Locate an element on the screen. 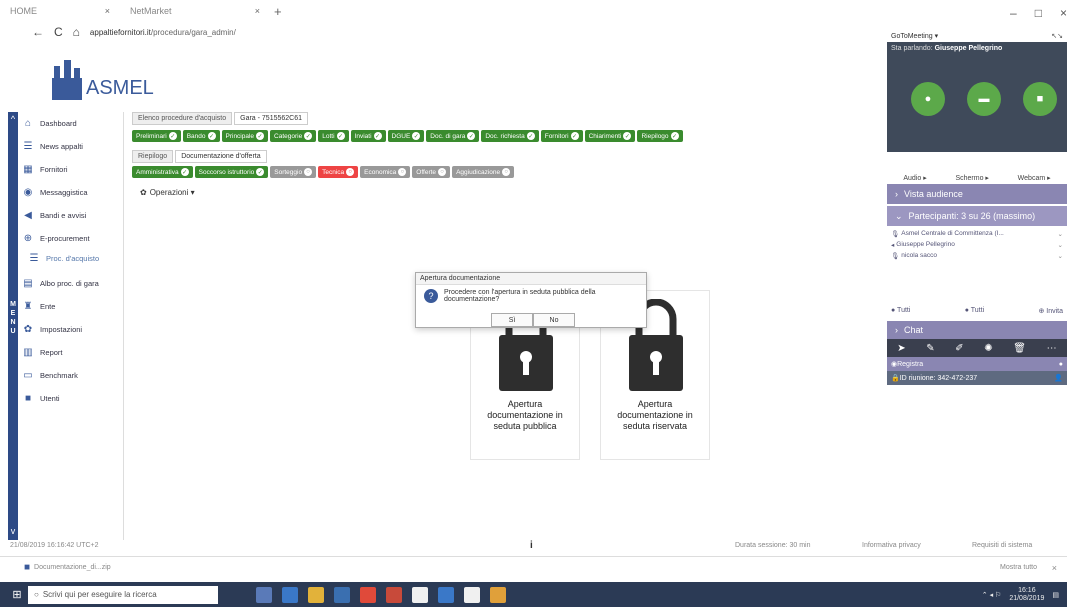 The image size is (1067, 607). participant-row: 🎙 nicola sacco ⌄ is located at coordinates (977, 255).